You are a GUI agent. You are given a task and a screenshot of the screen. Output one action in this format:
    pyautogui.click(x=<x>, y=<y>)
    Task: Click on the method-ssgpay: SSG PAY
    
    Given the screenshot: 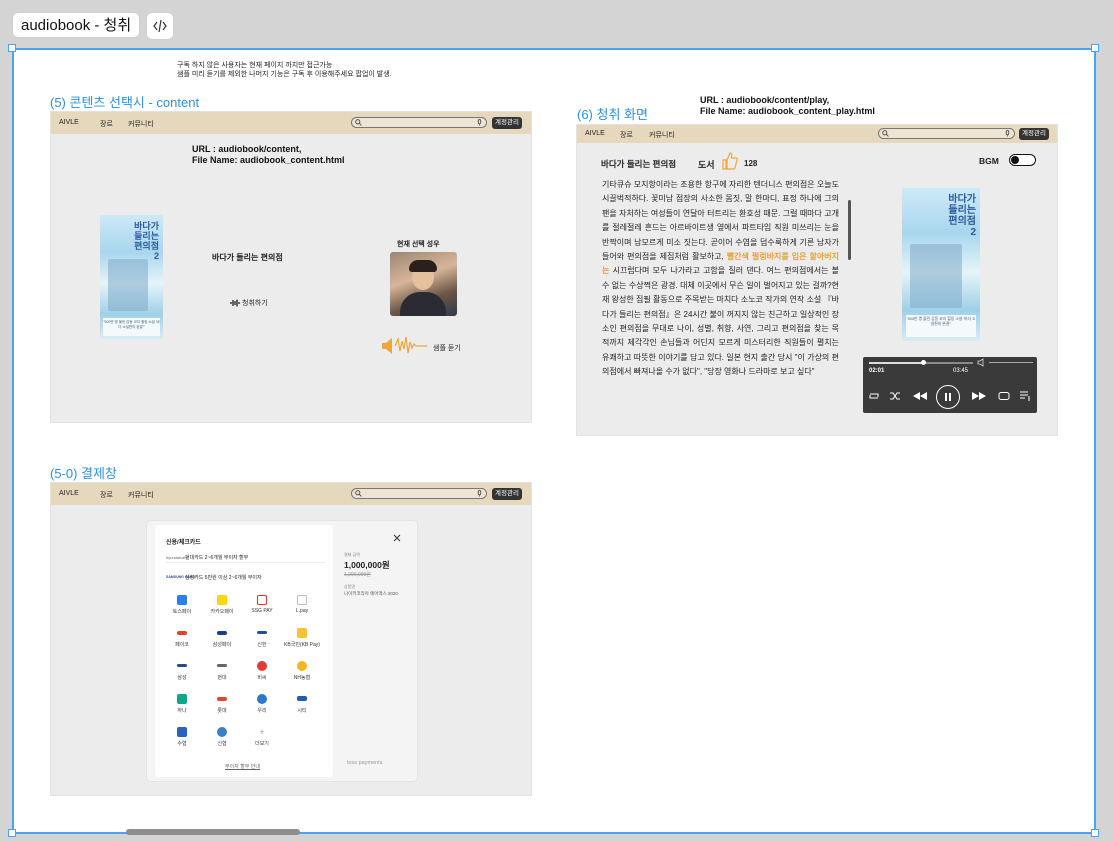 What is the action you would take?
    pyautogui.click(x=262, y=606)
    